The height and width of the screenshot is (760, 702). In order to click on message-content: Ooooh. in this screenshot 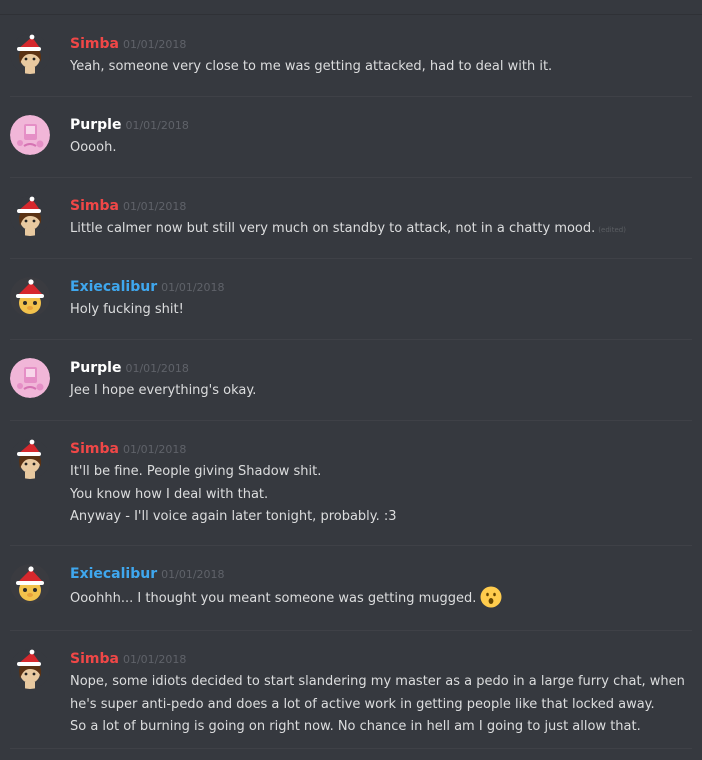, I will do `click(370, 148)`.